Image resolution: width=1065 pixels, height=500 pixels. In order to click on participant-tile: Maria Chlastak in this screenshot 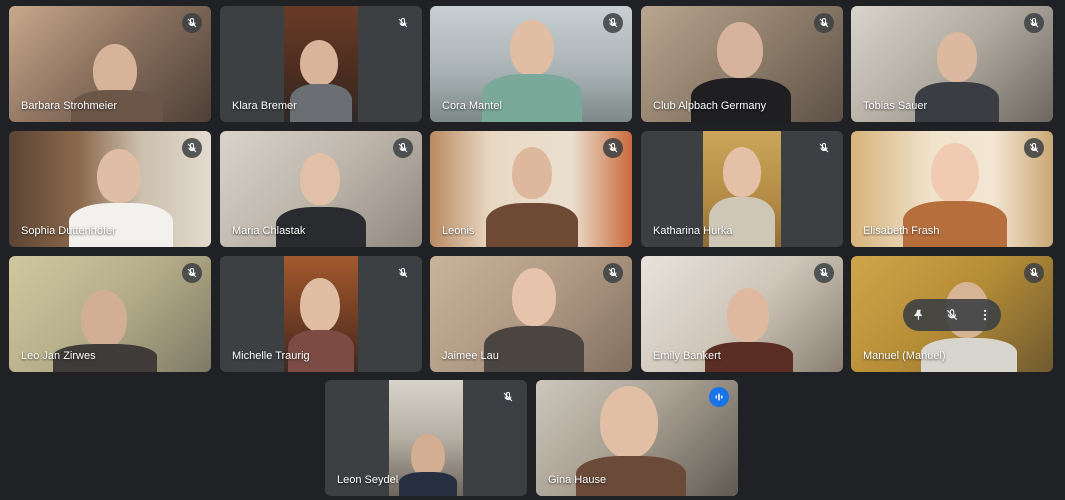, I will do `click(321, 189)`.